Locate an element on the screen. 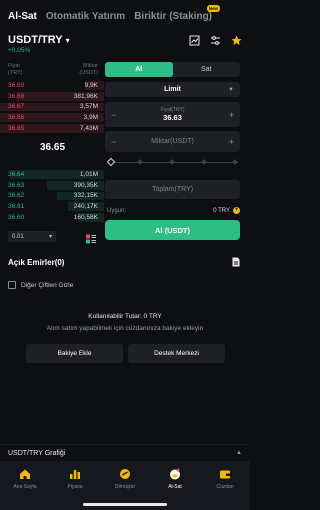 The width and height of the screenshot is (320, 510). tab-biriktir: Biriktir (Staking) New is located at coordinates (177, 13).